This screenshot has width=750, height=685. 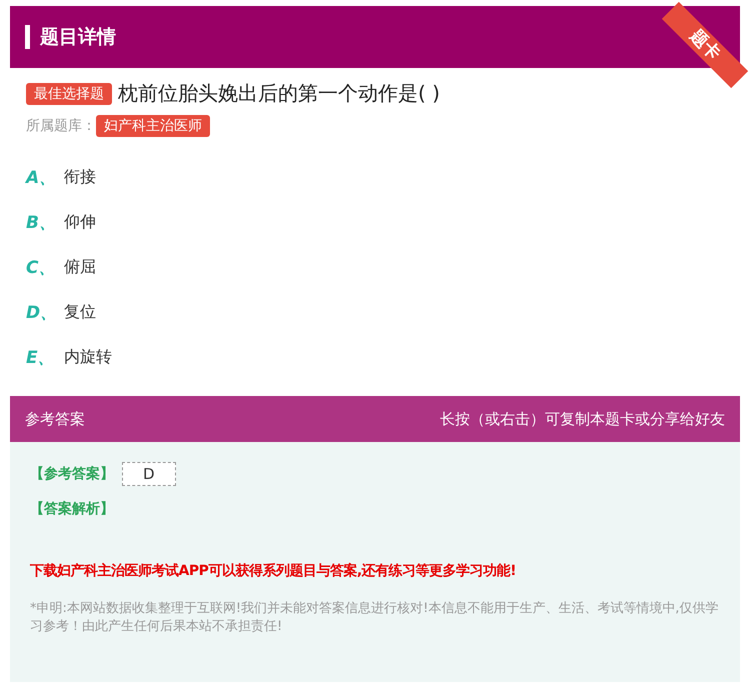 I want to click on option-text: 复位, so click(x=80, y=312).